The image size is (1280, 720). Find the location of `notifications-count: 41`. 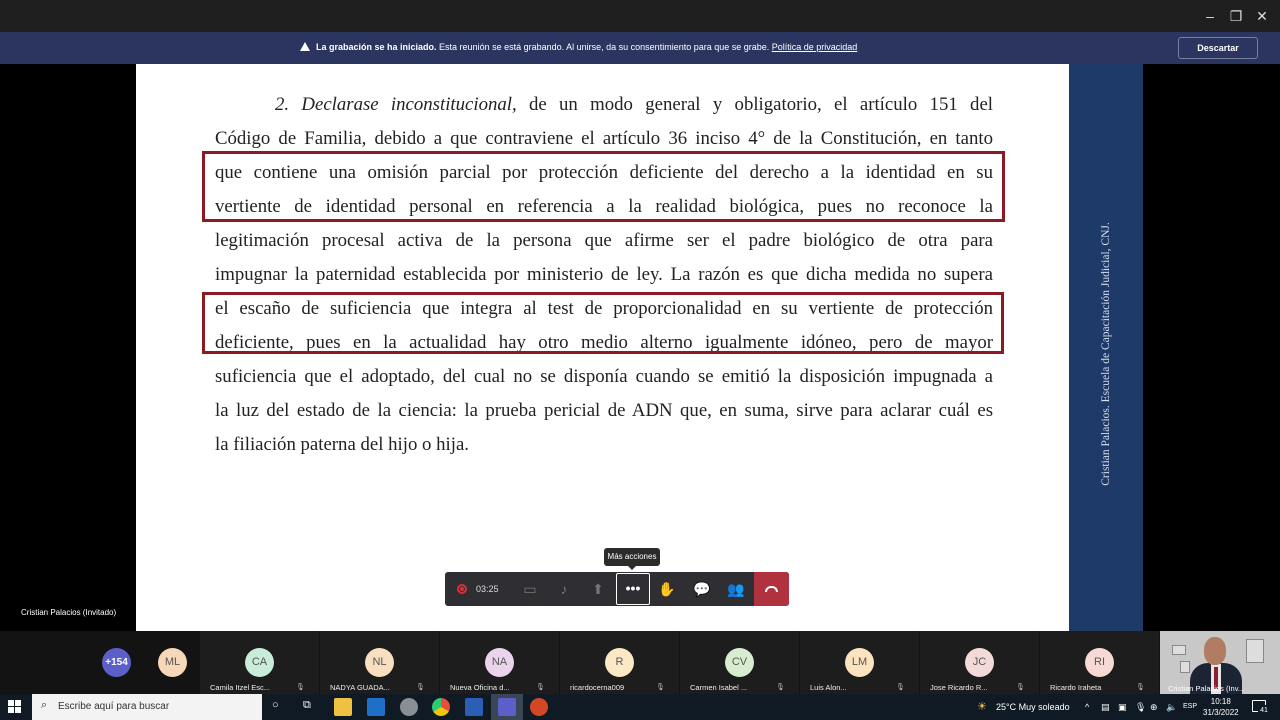

notifications-count: 41 is located at coordinates (1264, 711).